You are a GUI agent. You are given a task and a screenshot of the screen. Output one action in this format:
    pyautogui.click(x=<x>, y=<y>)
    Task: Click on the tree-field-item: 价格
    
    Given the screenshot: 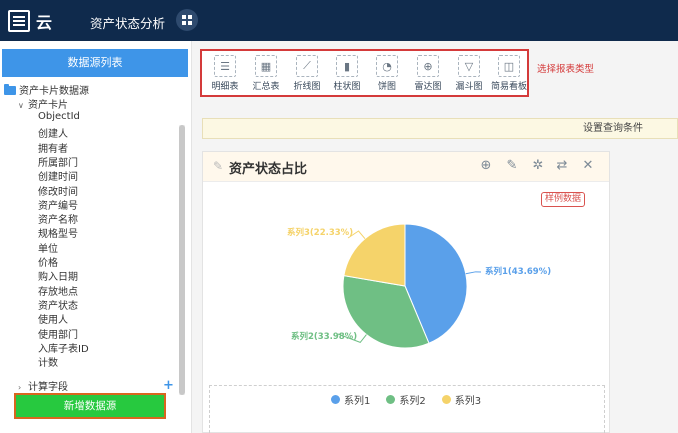 What is the action you would take?
    pyautogui.click(x=48, y=261)
    